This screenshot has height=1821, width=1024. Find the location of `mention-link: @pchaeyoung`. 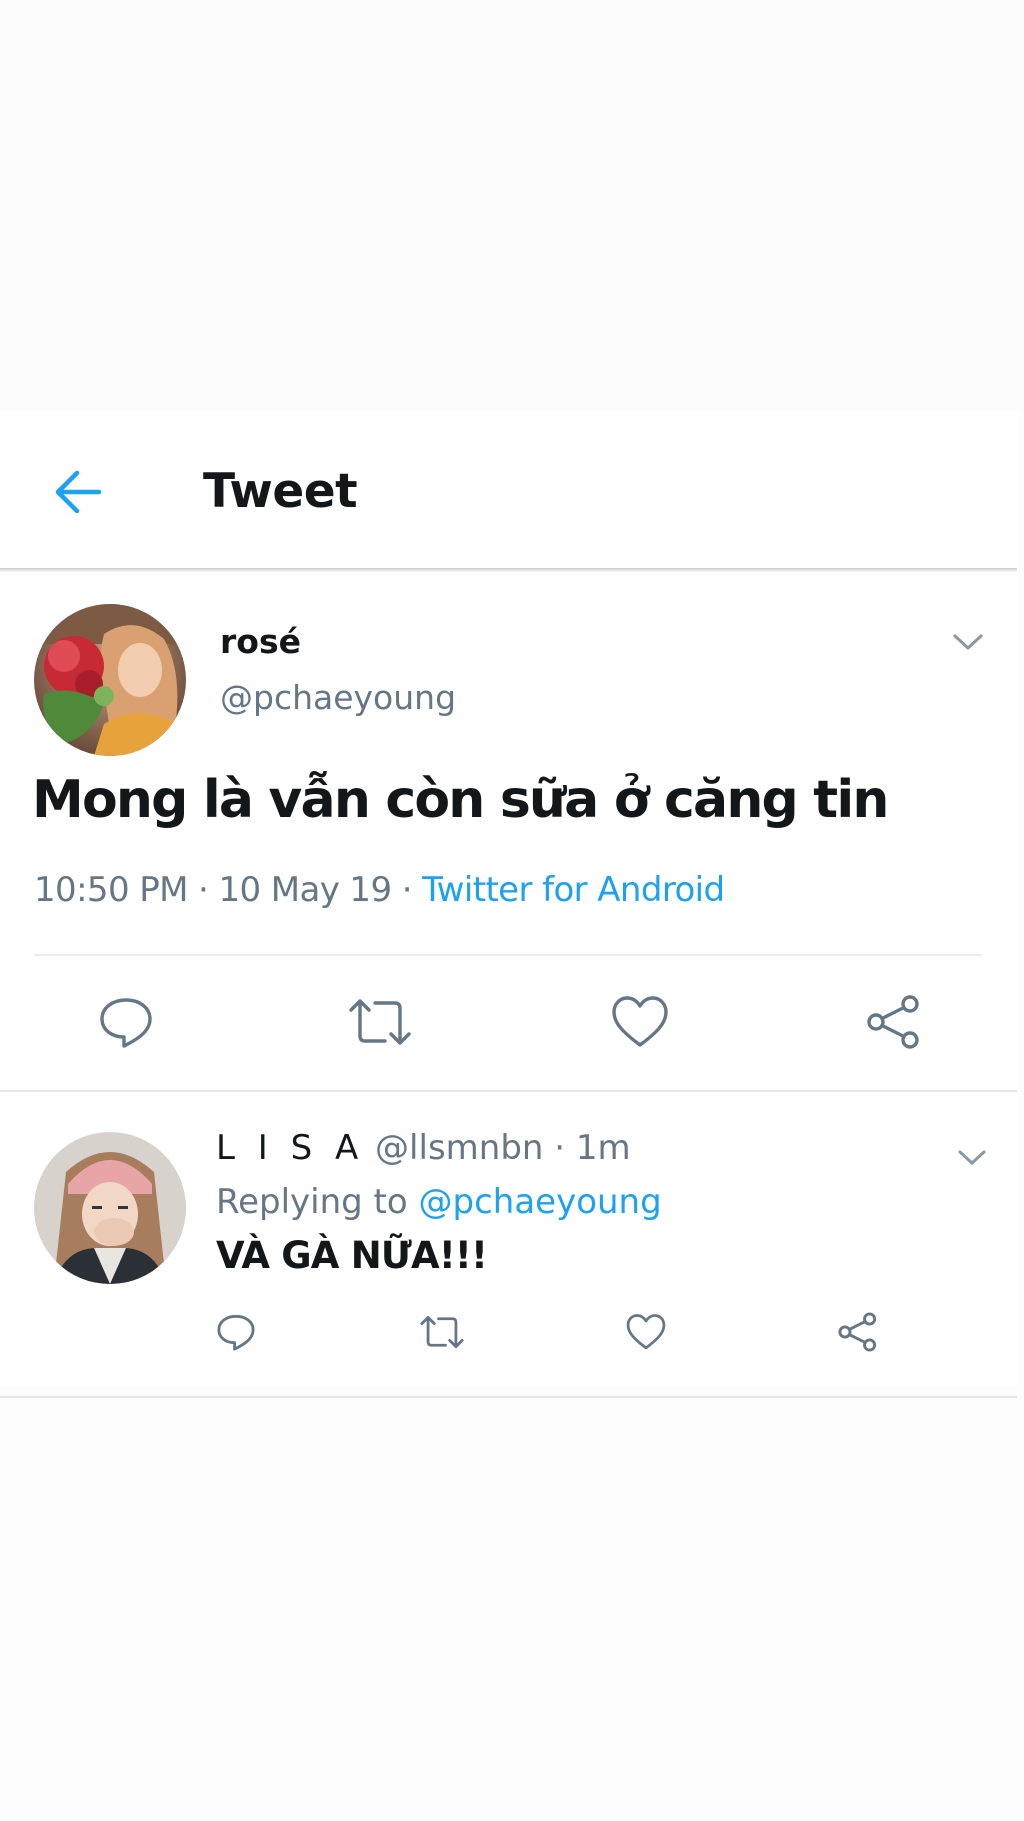

mention-link: @pchaeyoung is located at coordinates (540, 1202).